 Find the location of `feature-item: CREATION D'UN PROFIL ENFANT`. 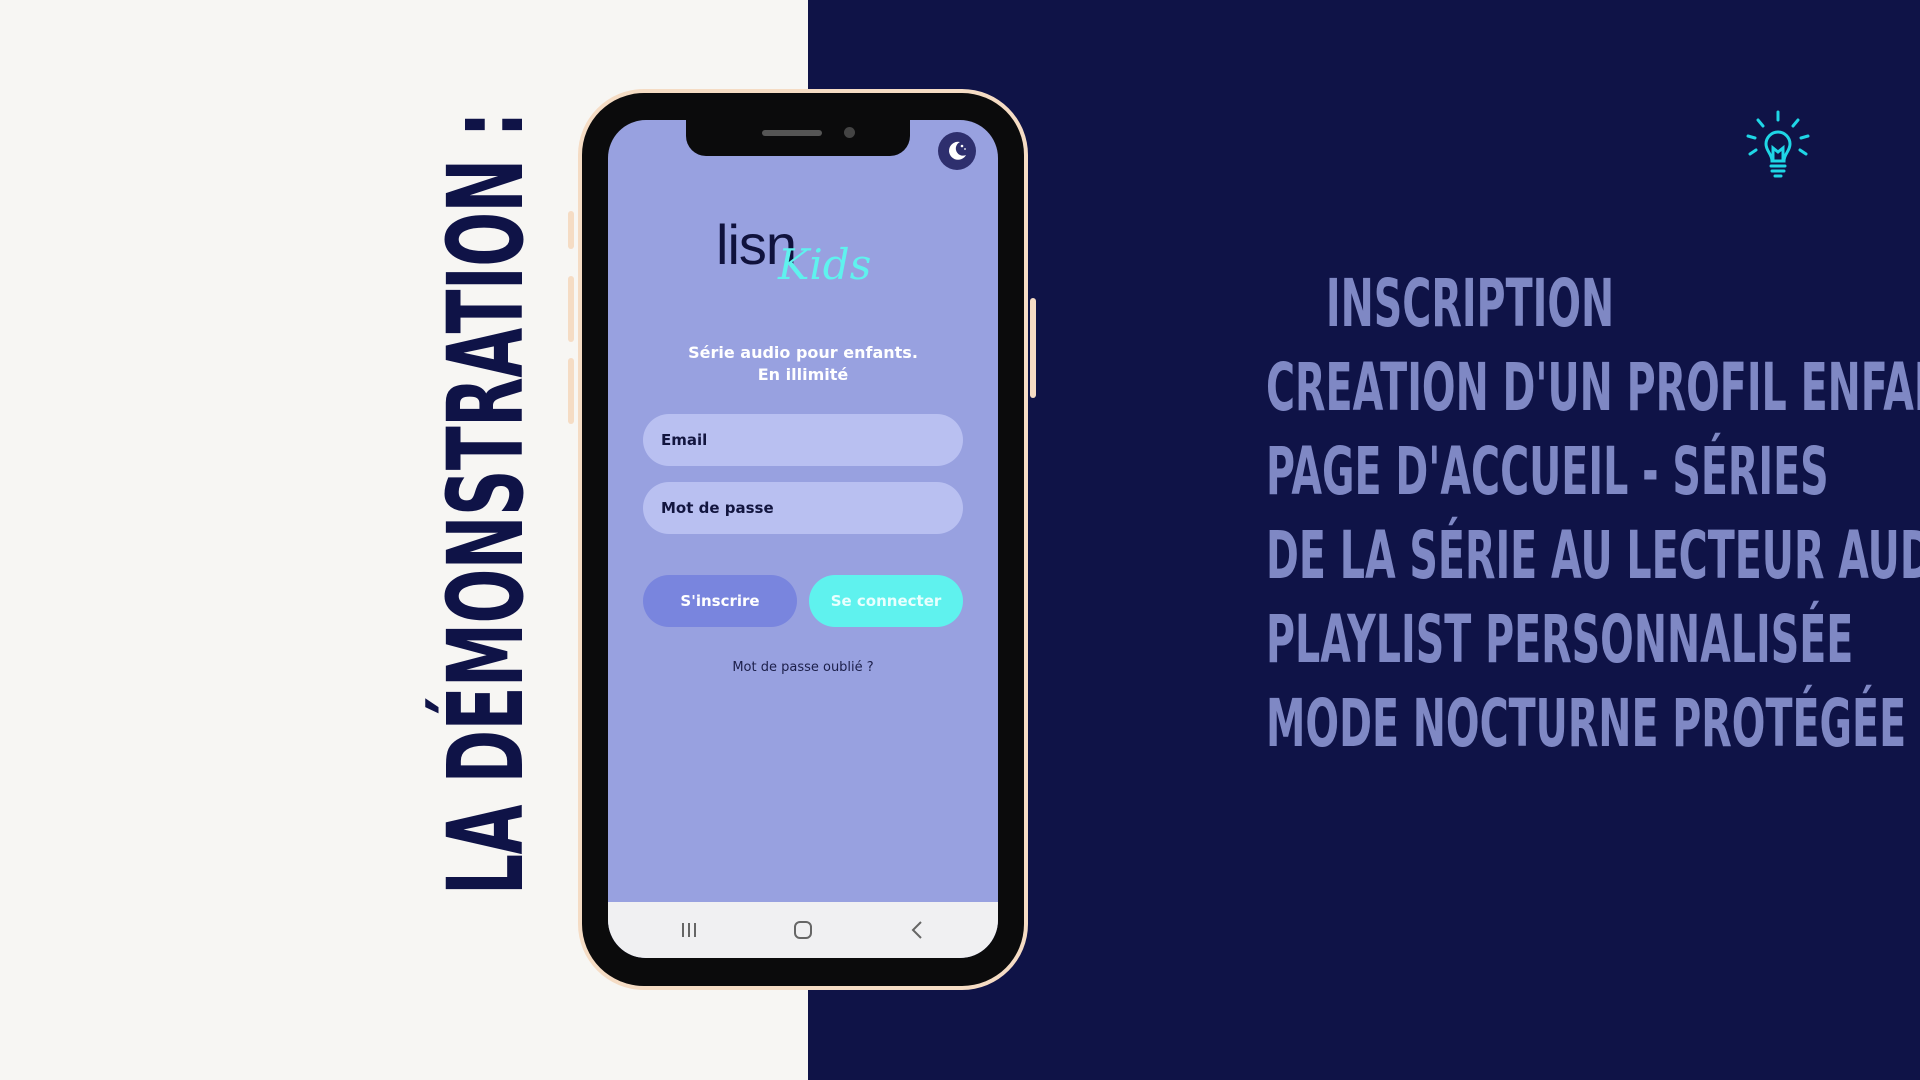

feature-item: CREATION D'UN PROFIL ENFANT is located at coordinates (1593, 387).